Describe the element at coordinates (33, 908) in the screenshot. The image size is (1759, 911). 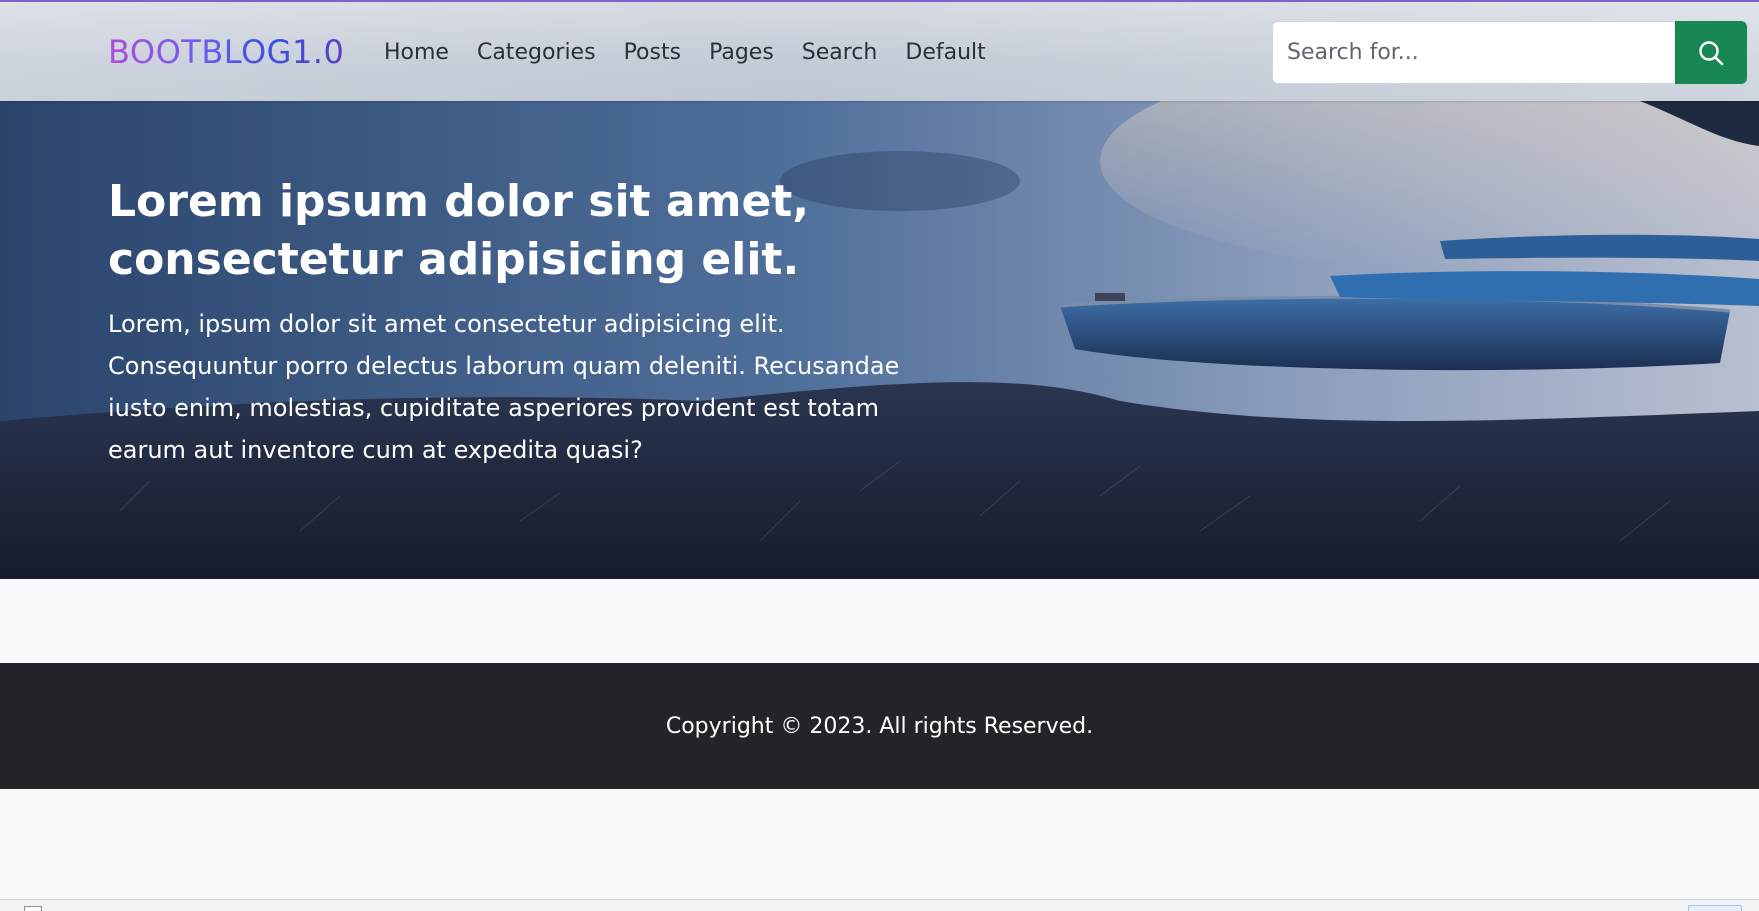
I see `checkbox-icon` at that location.